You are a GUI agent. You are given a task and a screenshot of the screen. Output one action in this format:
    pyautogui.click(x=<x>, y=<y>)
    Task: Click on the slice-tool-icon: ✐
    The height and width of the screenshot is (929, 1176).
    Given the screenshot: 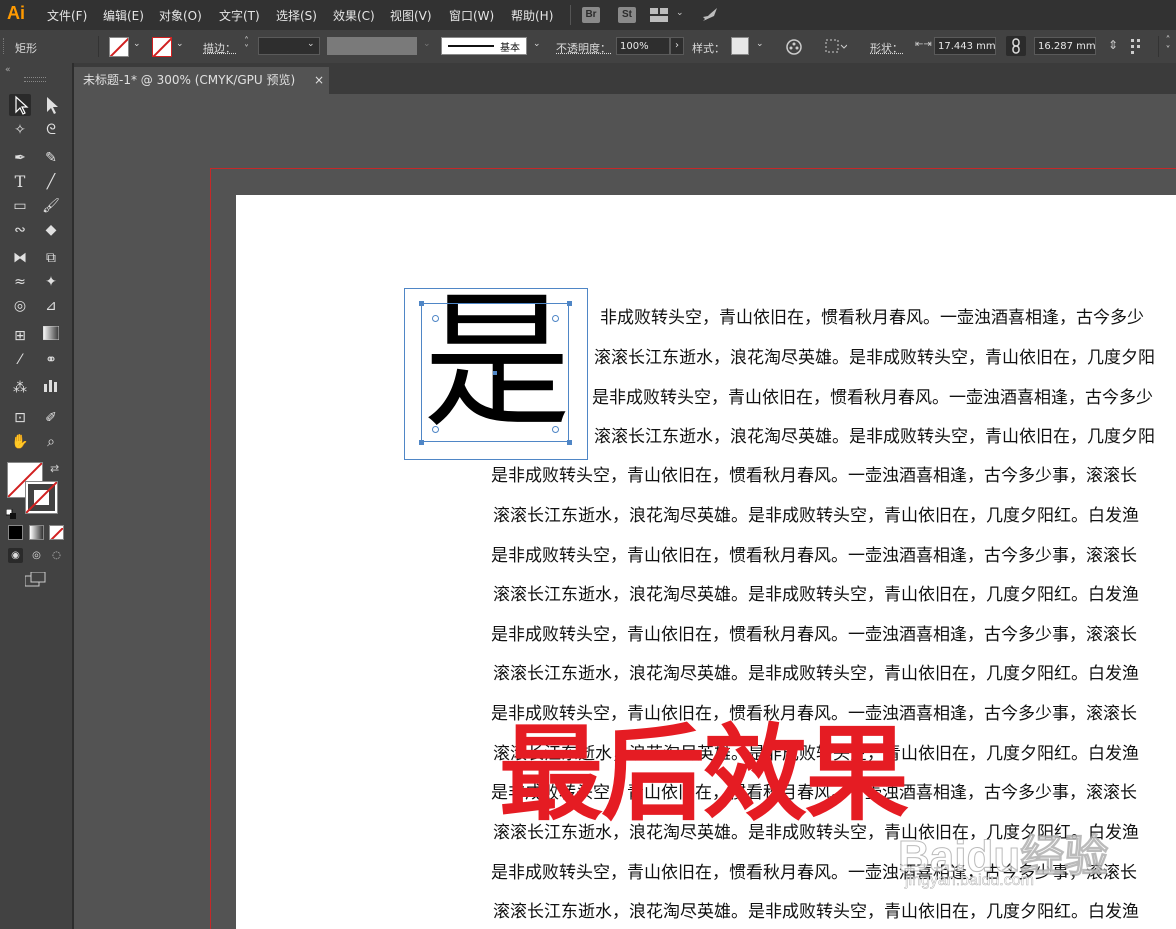 What is the action you would take?
    pyautogui.click(x=51, y=418)
    